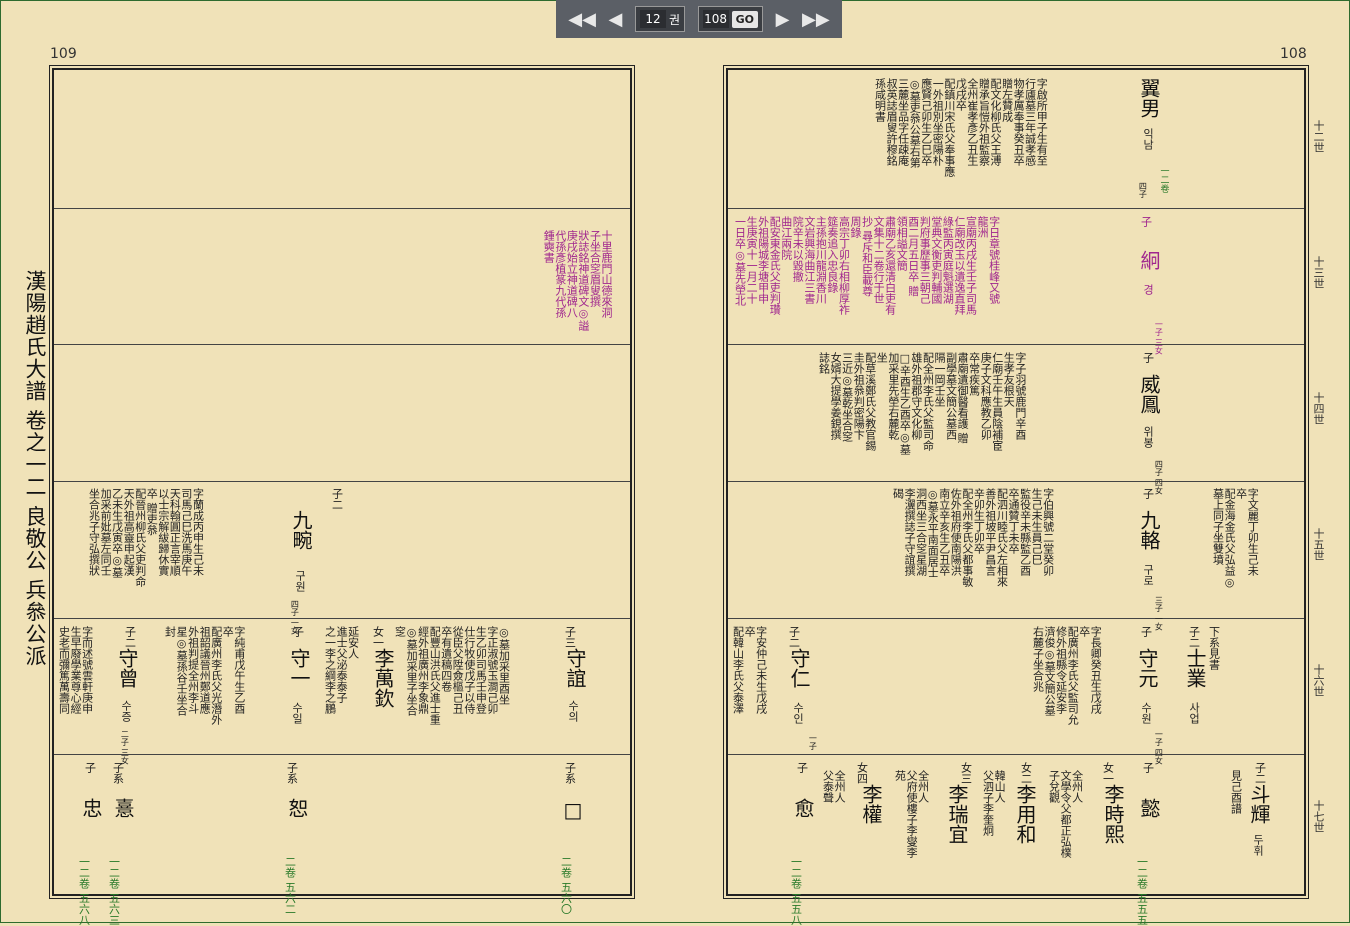 The width and height of the screenshot is (1350, 926). I want to click on page-input, so click(715, 19).